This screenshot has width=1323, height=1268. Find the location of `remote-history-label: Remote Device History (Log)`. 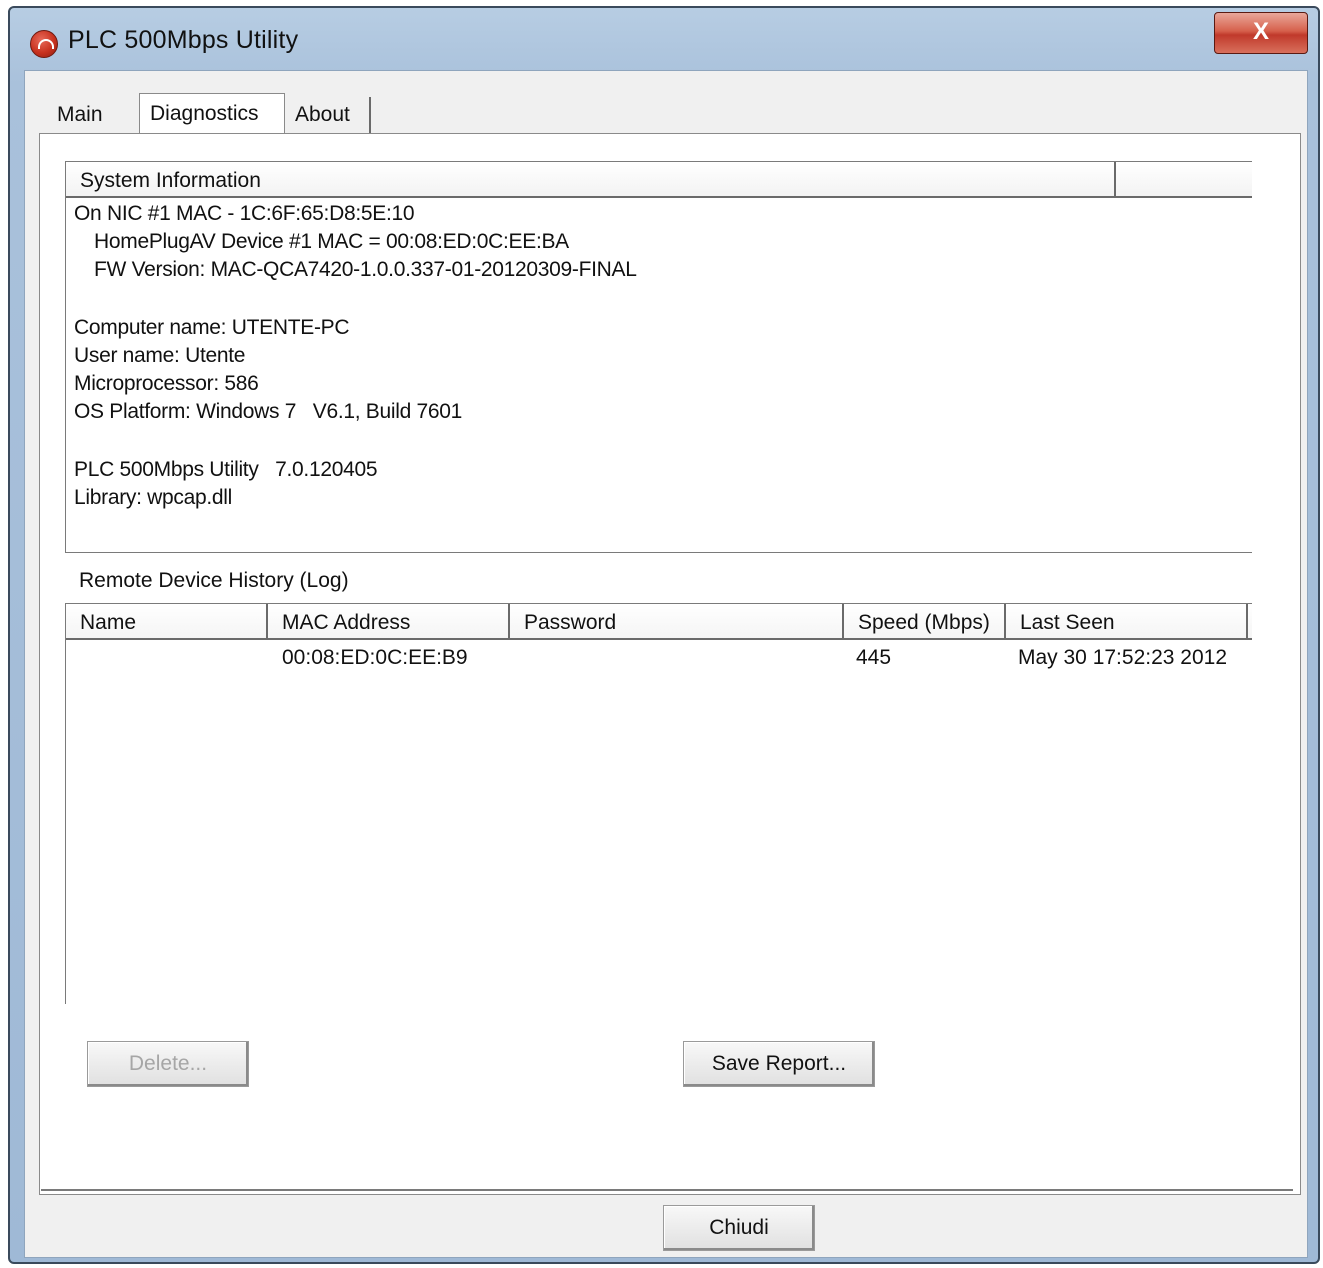

remote-history-label: Remote Device History (Log) is located at coordinates (214, 580).